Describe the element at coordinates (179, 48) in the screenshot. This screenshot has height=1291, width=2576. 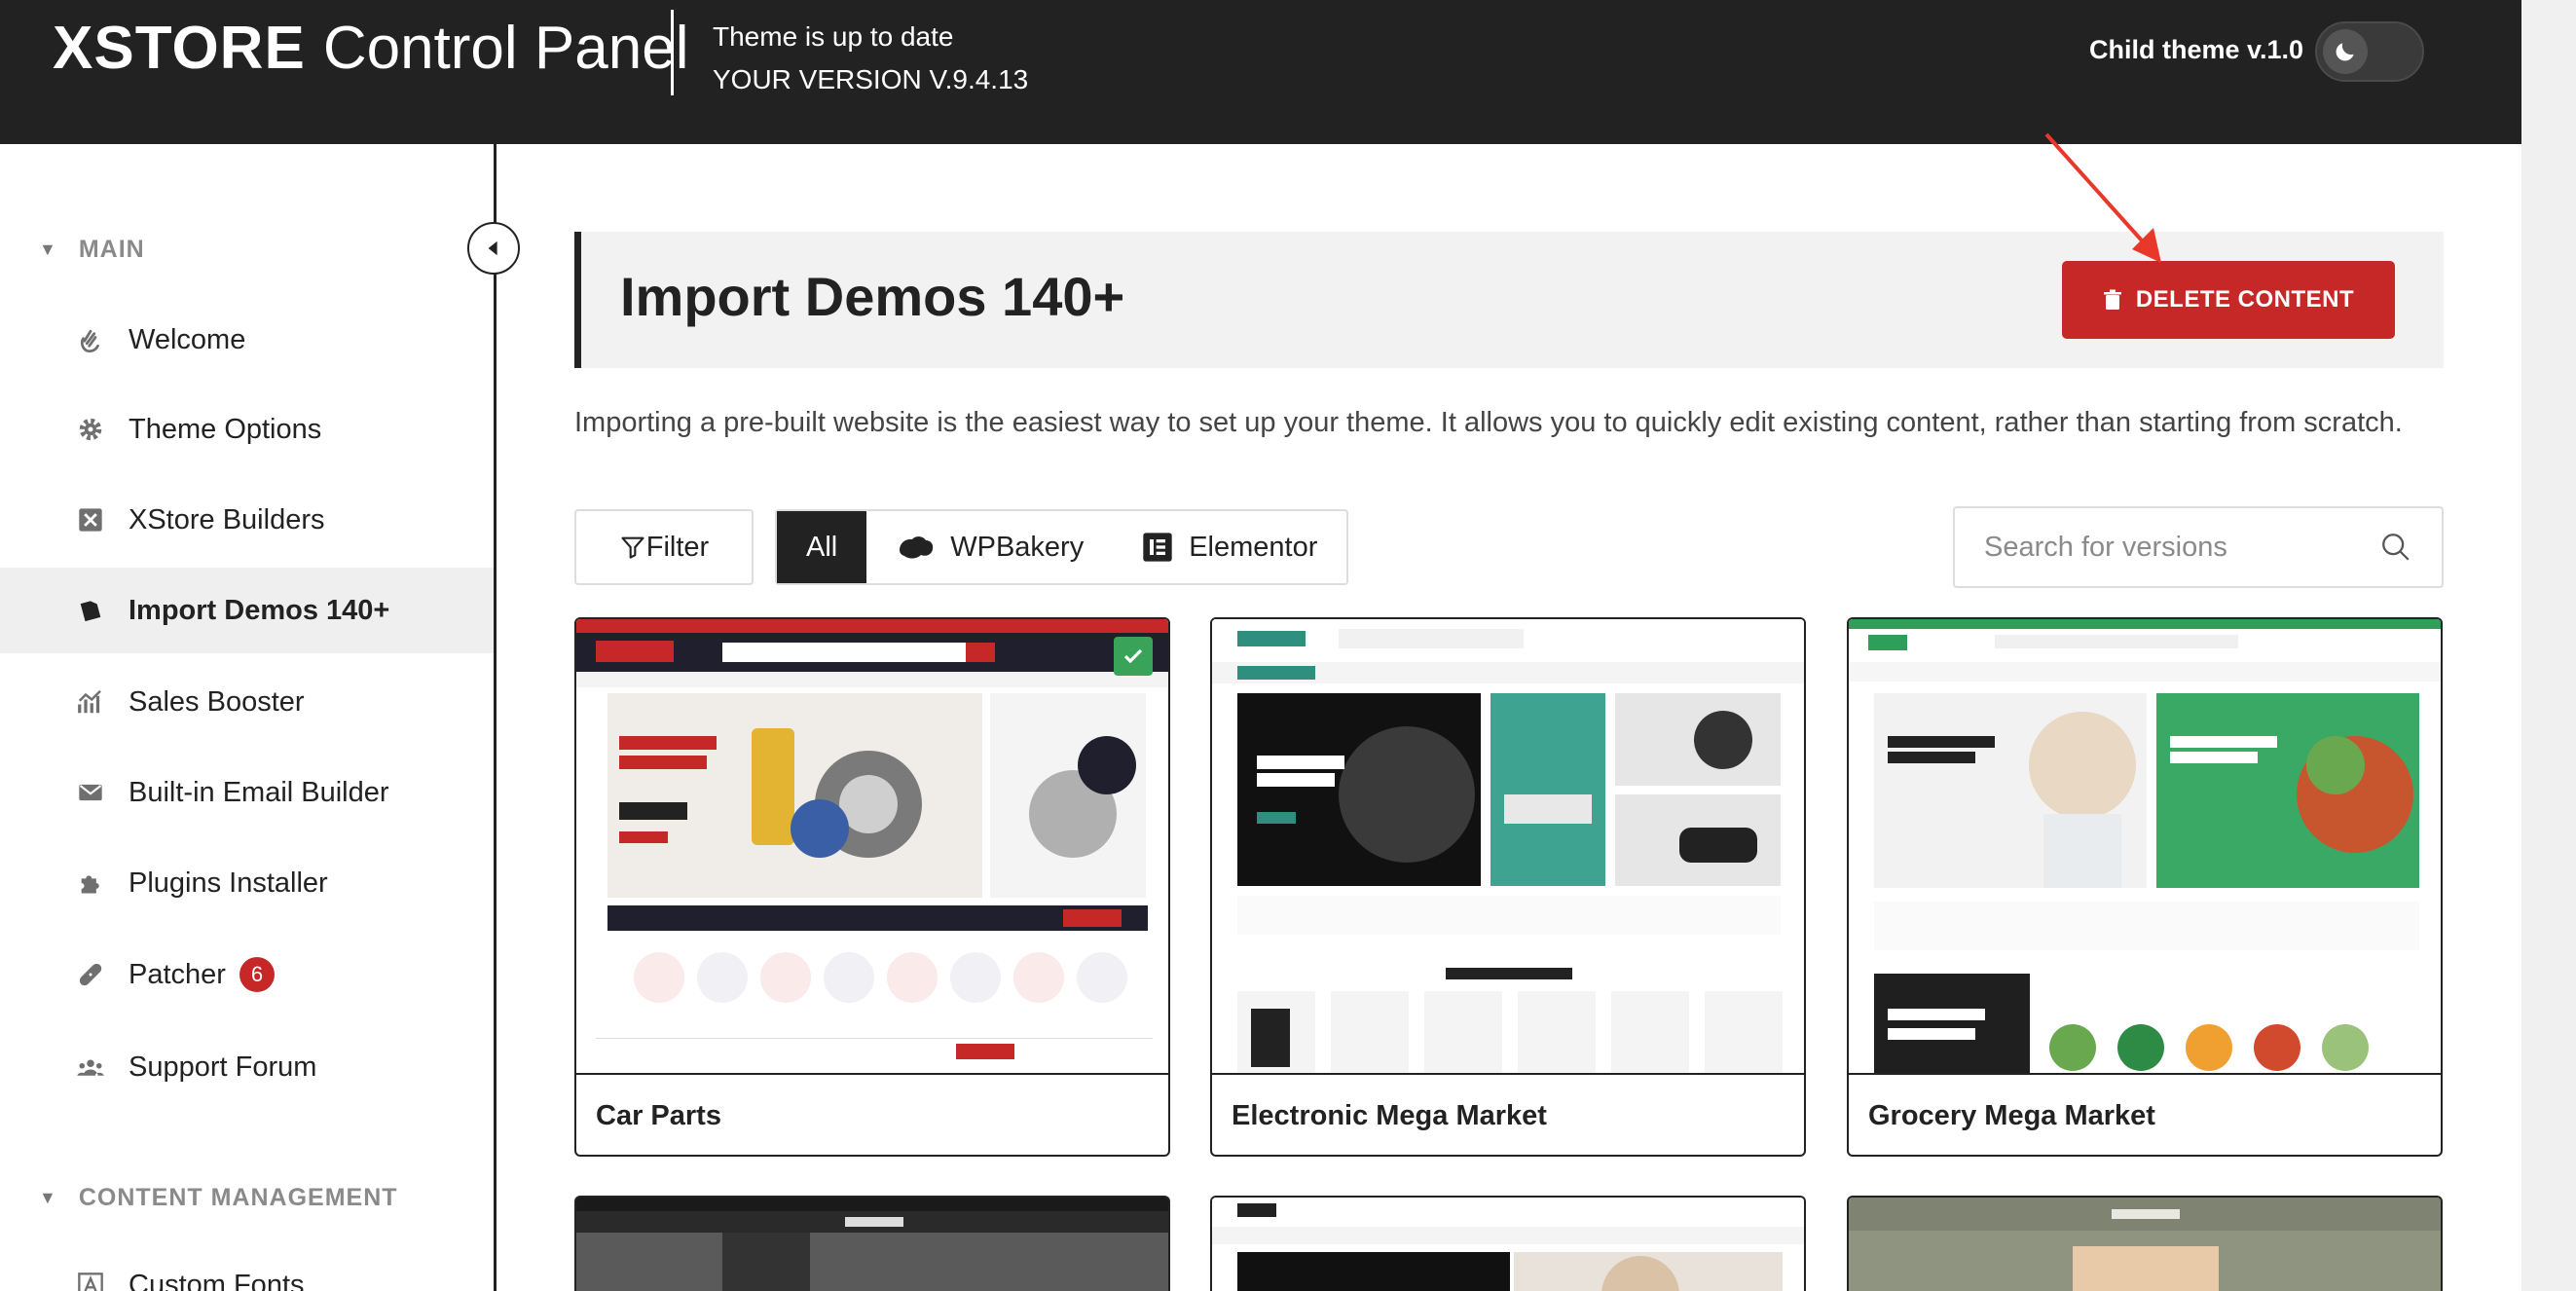
I see `logo-brand: XSTORE` at that location.